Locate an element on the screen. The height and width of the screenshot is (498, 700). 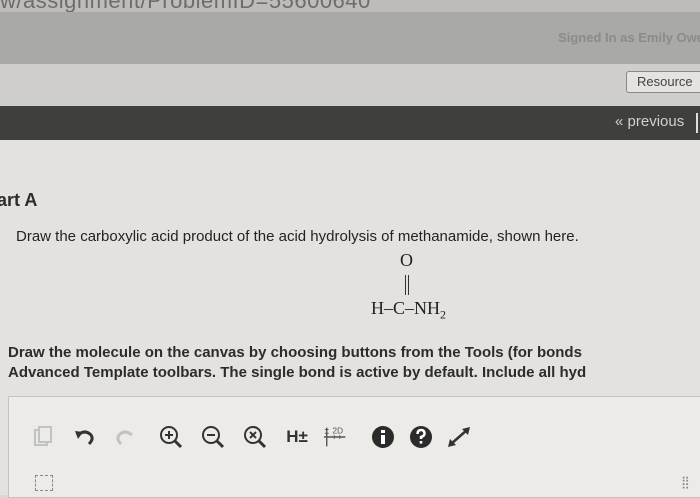
part-title: art A is located at coordinates (19, 200).